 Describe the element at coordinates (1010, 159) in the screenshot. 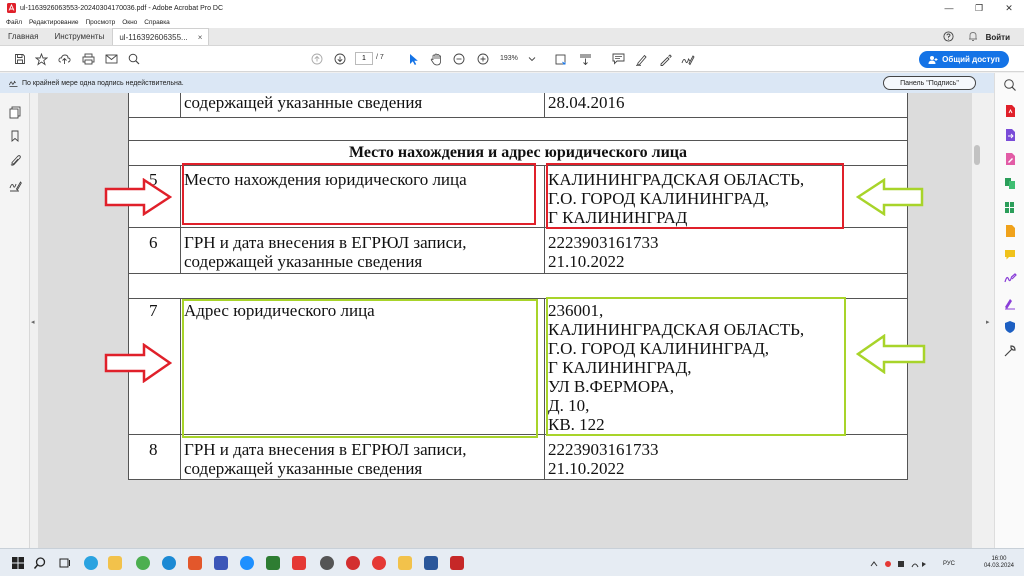

I see `edit-pdf-icon` at that location.